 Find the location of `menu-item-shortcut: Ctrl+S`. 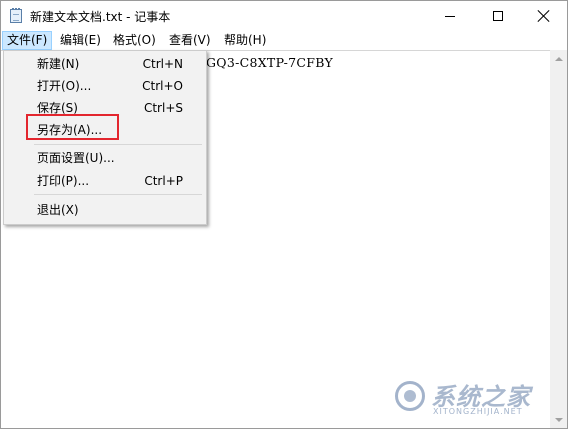

menu-item-shortcut: Ctrl+S is located at coordinates (163, 108).